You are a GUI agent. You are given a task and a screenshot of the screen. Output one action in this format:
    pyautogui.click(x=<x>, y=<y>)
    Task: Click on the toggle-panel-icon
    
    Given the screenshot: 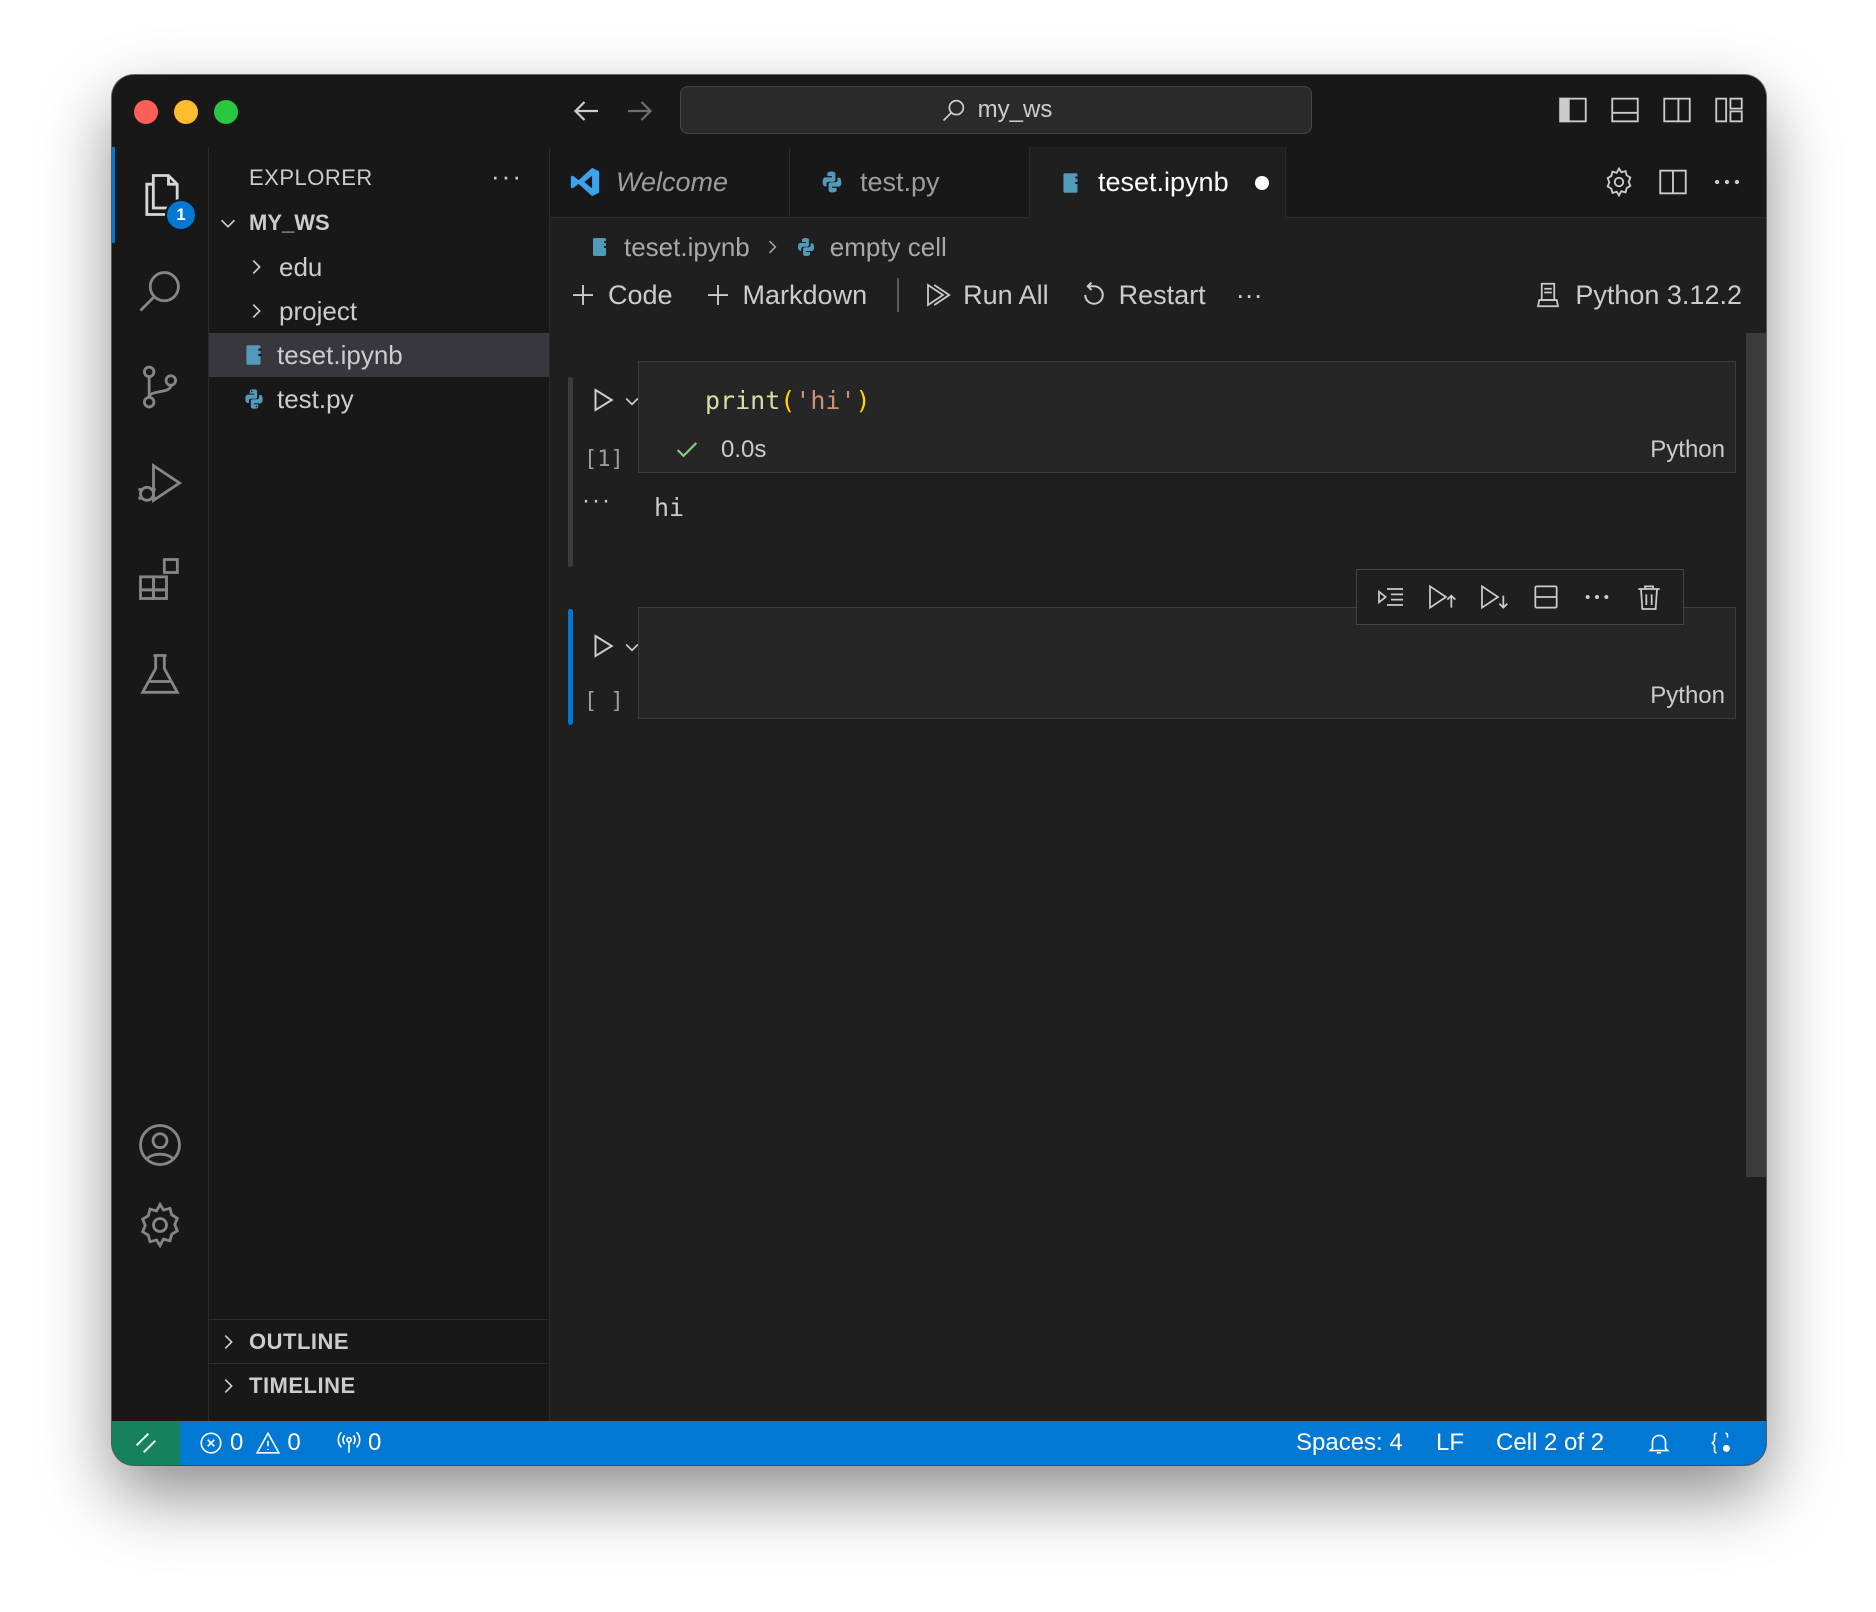 What is the action you would take?
    pyautogui.click(x=1625, y=110)
    